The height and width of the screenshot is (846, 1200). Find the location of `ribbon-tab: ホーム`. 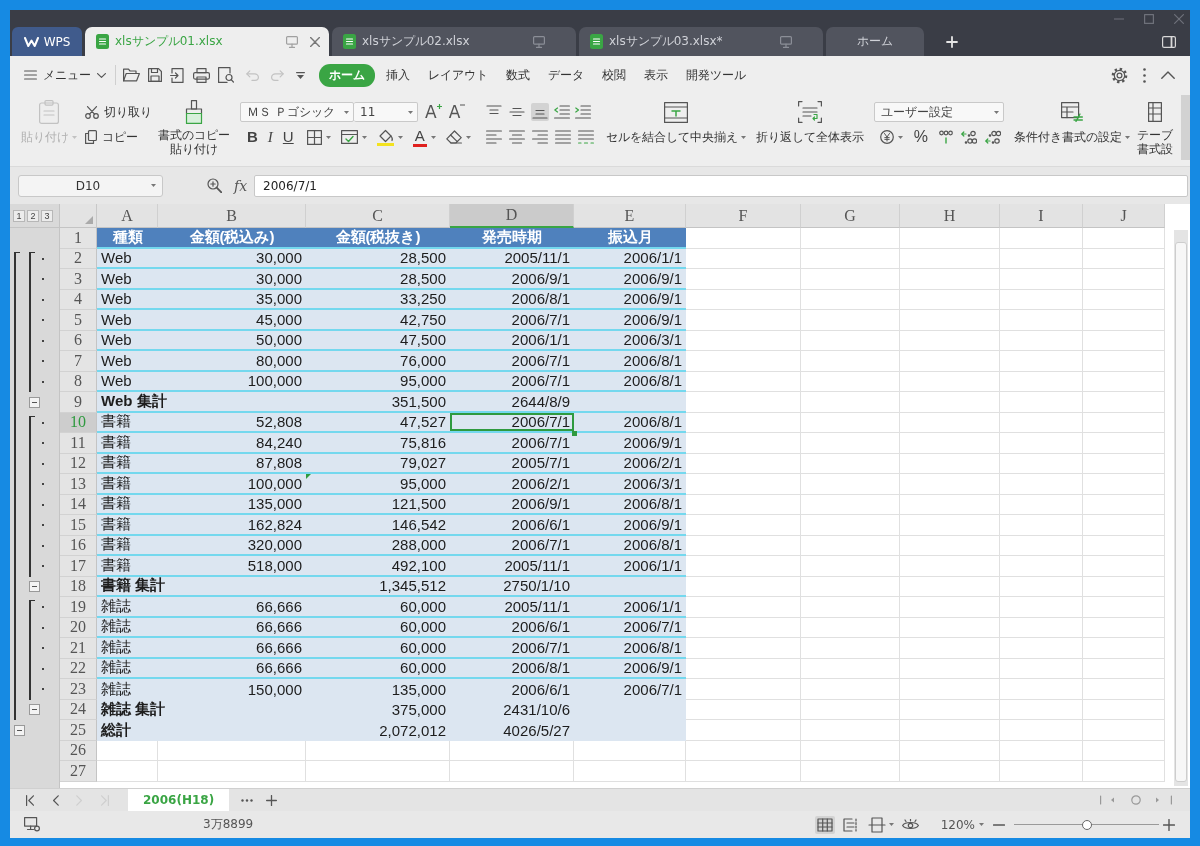

ribbon-tab: ホーム is located at coordinates (347, 75).